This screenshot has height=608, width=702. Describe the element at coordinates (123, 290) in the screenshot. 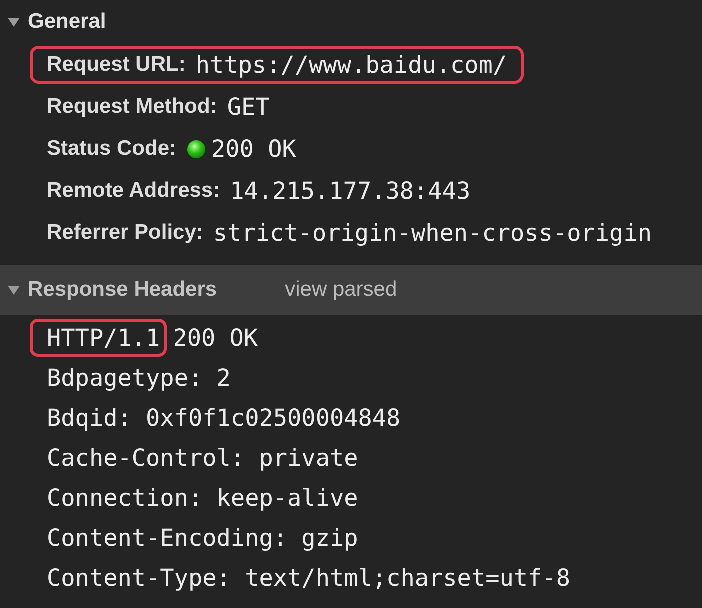

I see `section-title: Response Headers` at that location.